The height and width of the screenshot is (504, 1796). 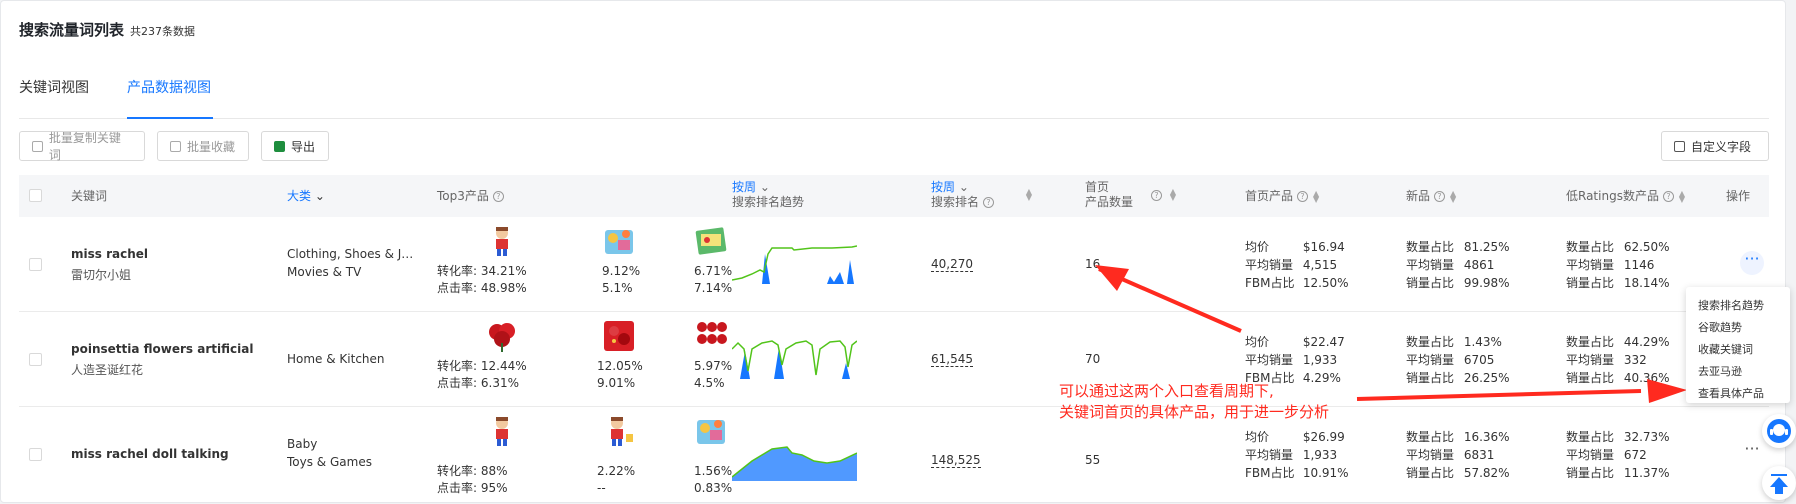 What do you see at coordinates (494, 488) in the screenshot?
I see `ctr-number: 95%` at bounding box center [494, 488].